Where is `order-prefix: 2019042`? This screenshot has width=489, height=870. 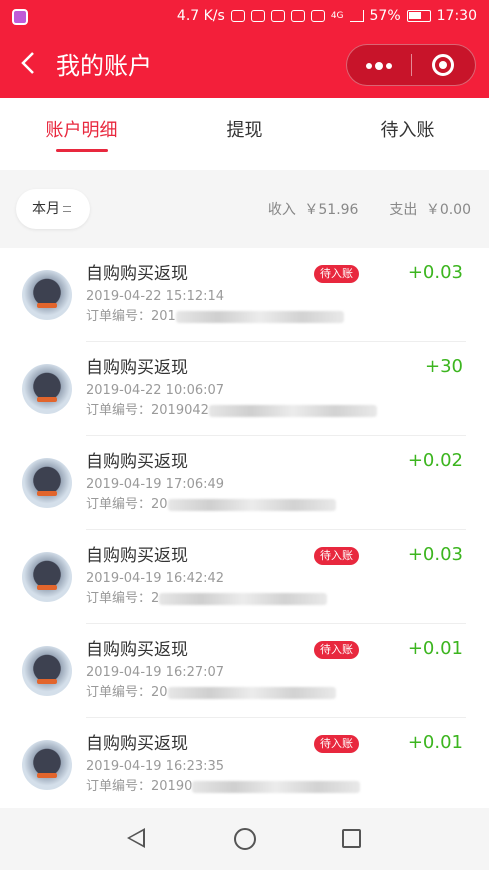 order-prefix: 2019042 is located at coordinates (180, 410).